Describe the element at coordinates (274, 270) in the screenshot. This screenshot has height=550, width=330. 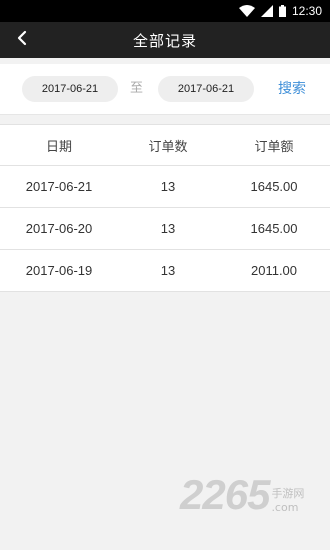
I see `cell-order-amount: 2011.00` at that location.